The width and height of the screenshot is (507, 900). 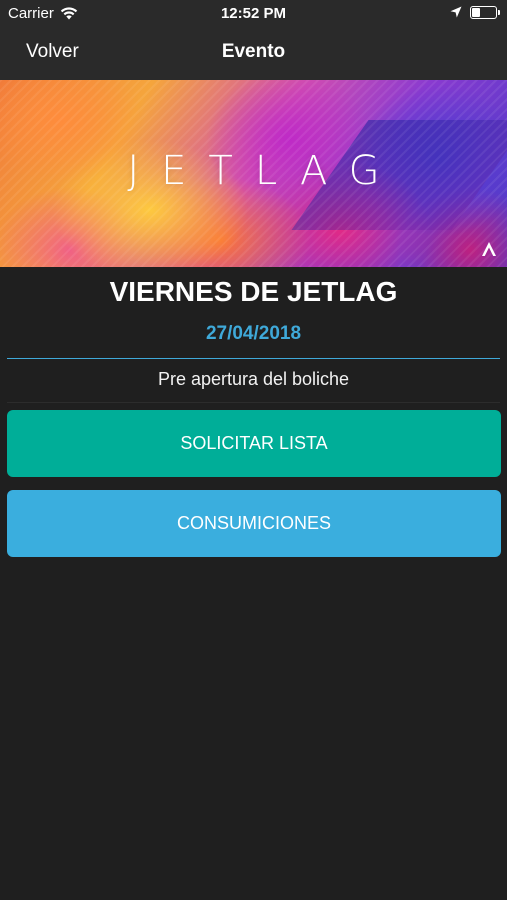 I want to click on status-right, so click(x=475, y=12).